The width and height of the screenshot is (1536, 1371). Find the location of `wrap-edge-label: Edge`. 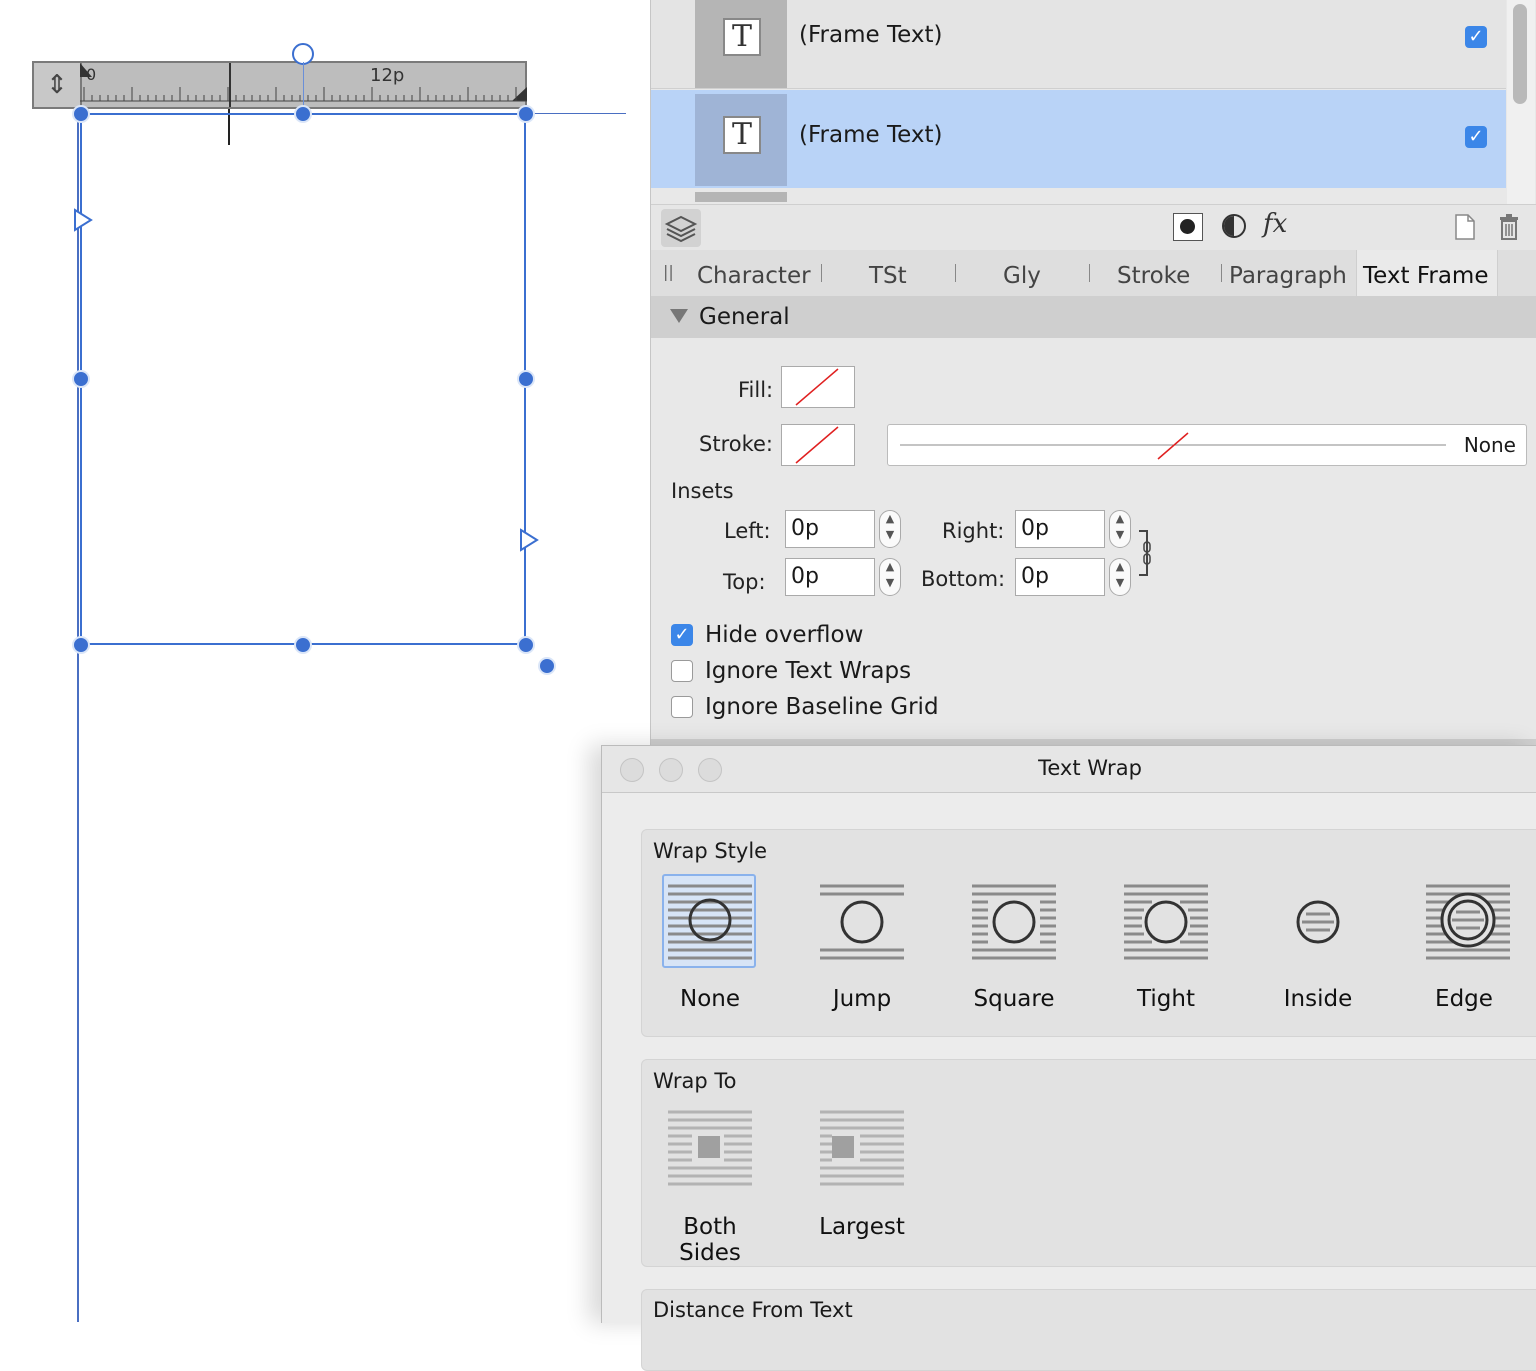

wrap-edge-label: Edge is located at coordinates (1464, 999).